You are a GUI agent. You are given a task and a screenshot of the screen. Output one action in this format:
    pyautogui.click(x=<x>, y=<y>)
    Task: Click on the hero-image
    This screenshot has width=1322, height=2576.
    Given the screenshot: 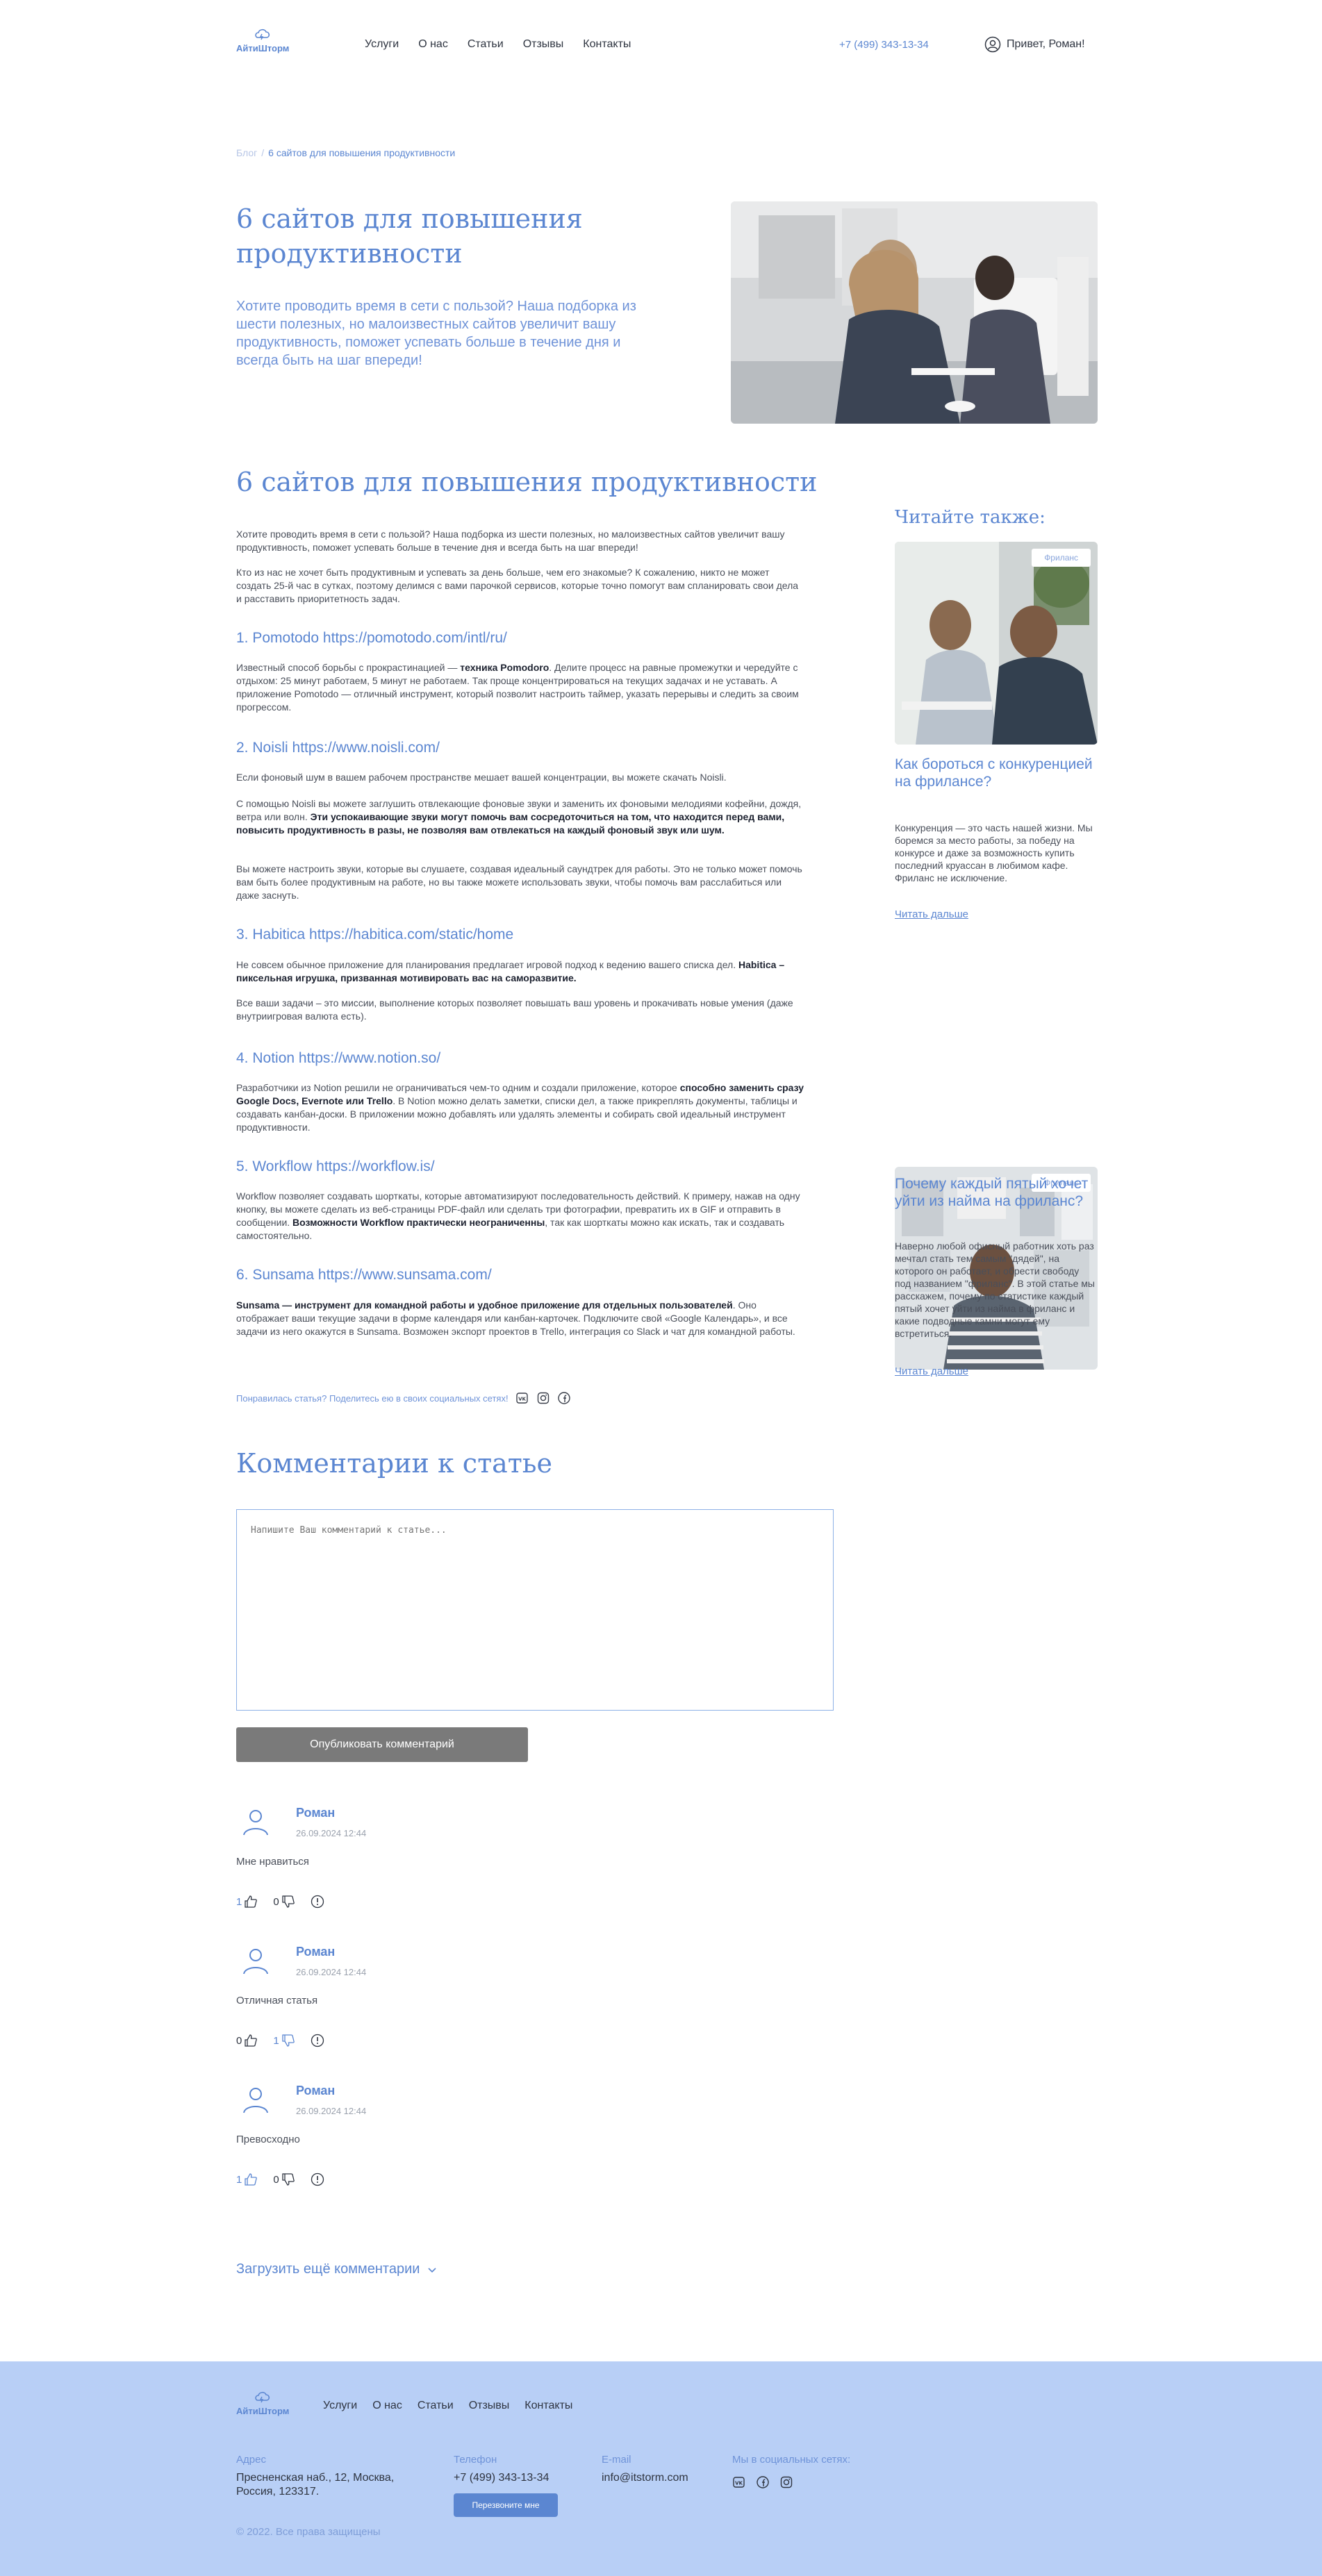 What is the action you would take?
    pyautogui.click(x=915, y=312)
    